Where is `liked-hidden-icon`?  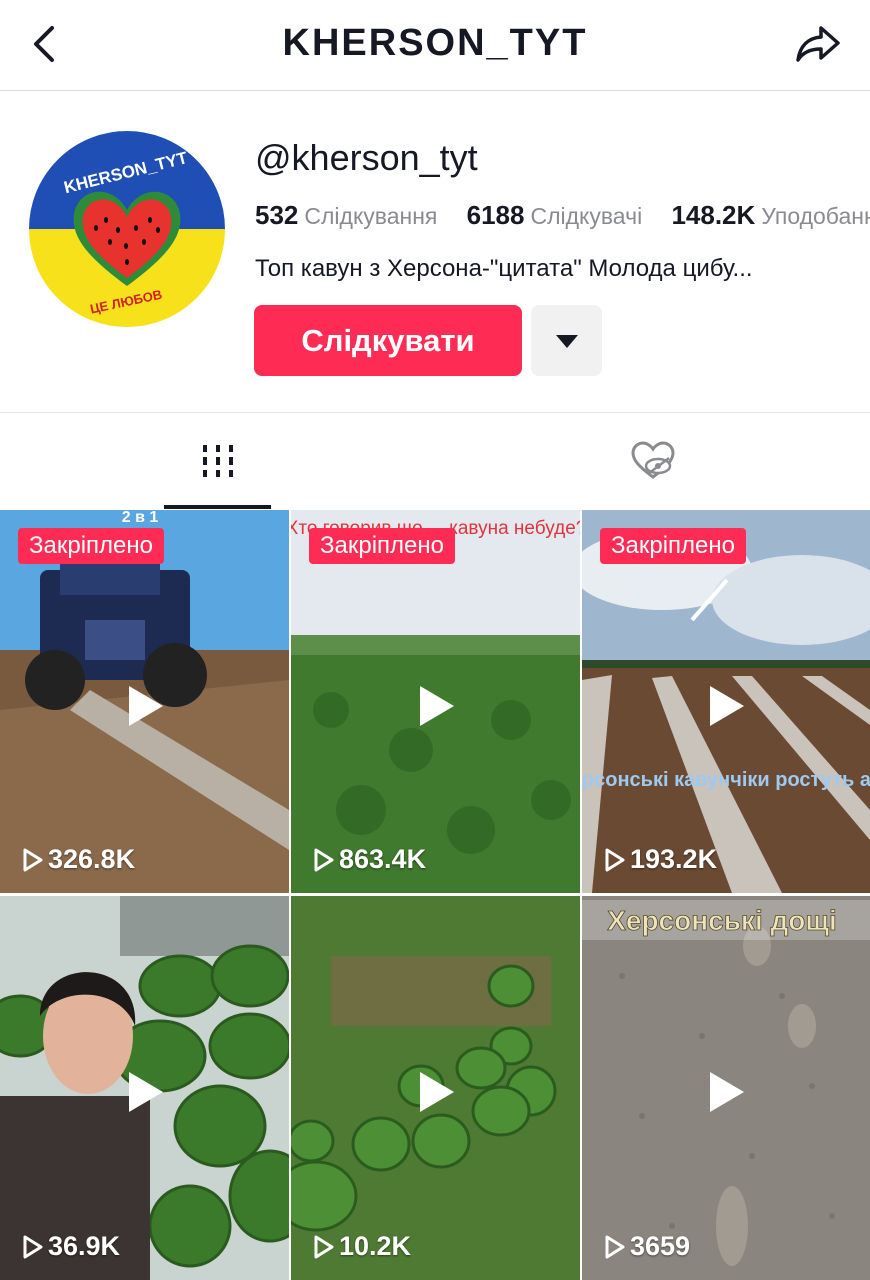
liked-hidden-icon is located at coordinates (652, 460).